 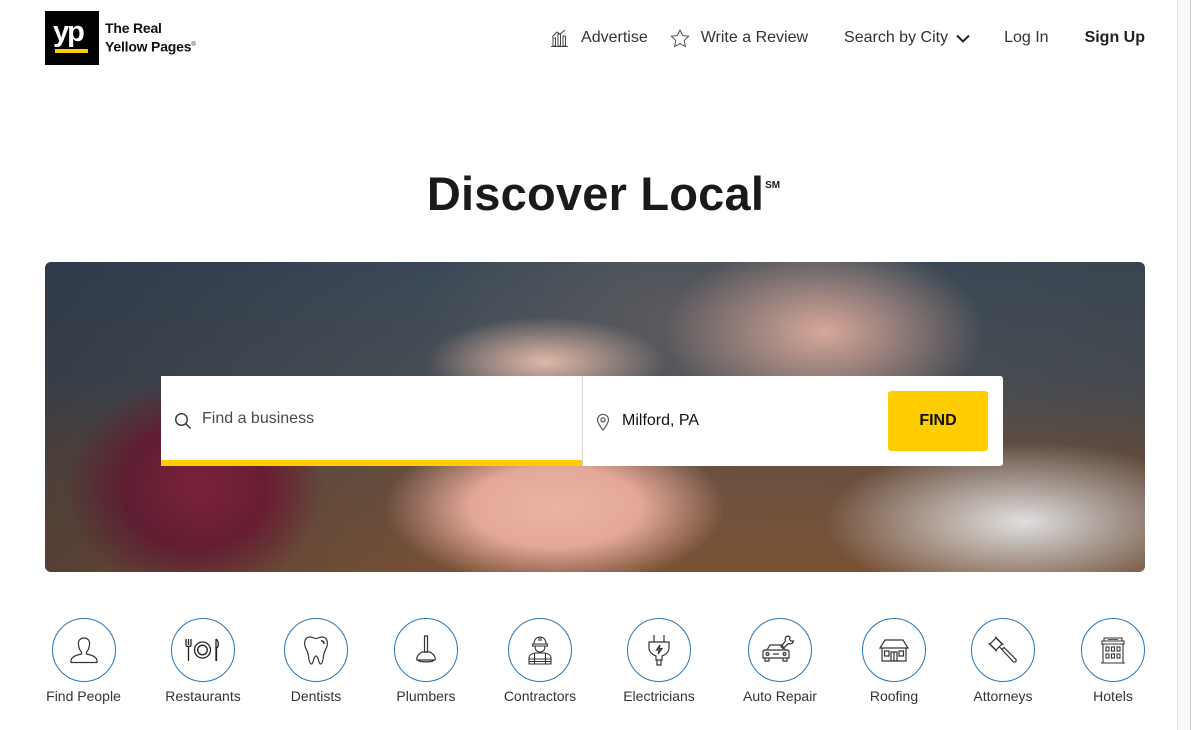 I want to click on search-icon, so click(x=182, y=420).